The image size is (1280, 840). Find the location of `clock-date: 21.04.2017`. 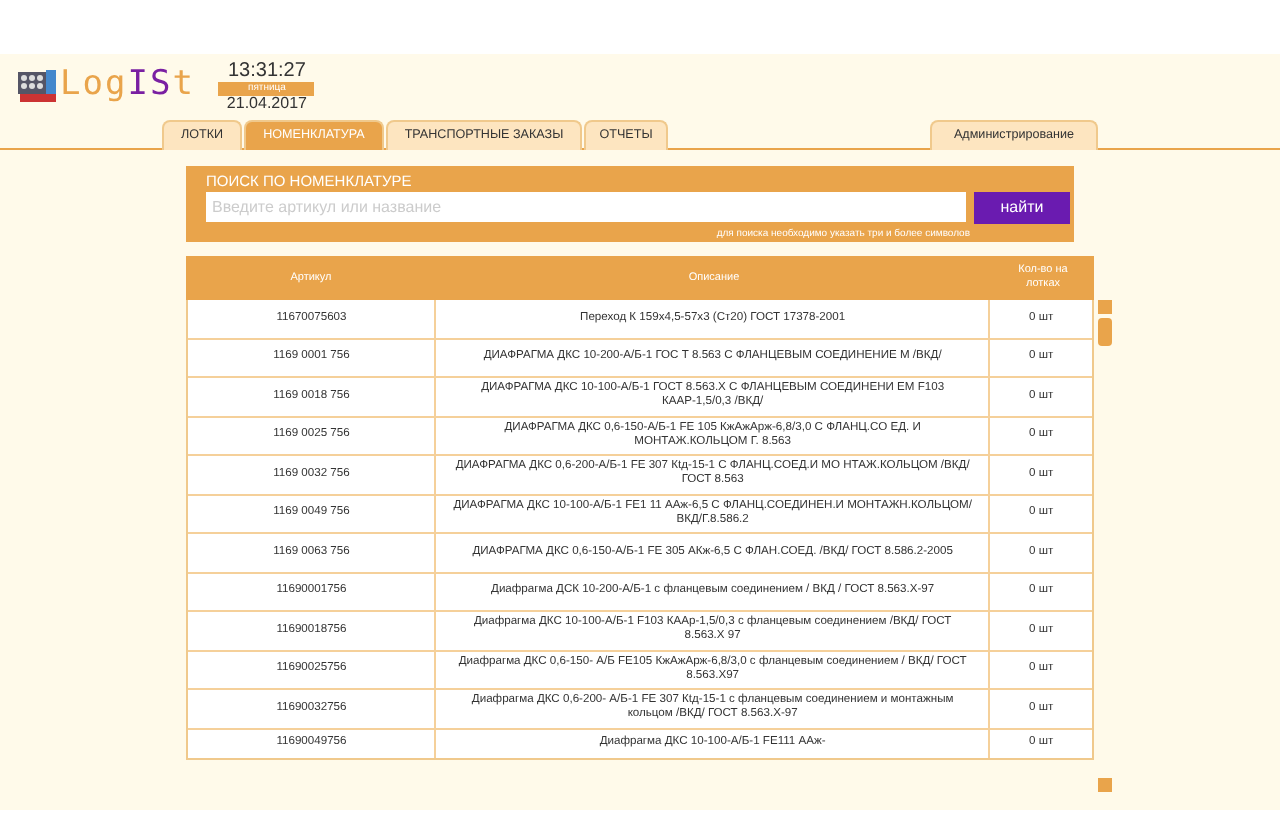

clock-date: 21.04.2017 is located at coordinates (266, 104).